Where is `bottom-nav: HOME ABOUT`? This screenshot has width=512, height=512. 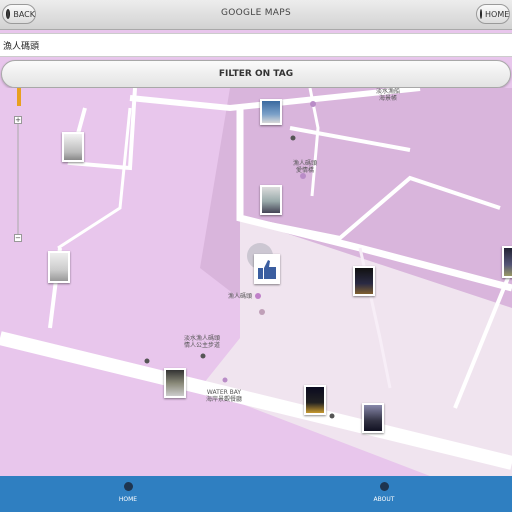 bottom-nav: HOME ABOUT is located at coordinates (256, 494).